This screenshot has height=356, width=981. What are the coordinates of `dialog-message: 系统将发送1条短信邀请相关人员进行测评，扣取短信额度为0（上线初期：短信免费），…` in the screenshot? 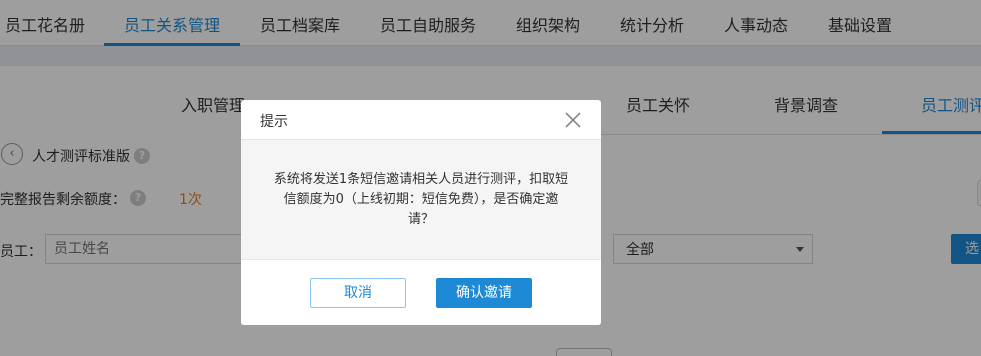 It's located at (421, 199).